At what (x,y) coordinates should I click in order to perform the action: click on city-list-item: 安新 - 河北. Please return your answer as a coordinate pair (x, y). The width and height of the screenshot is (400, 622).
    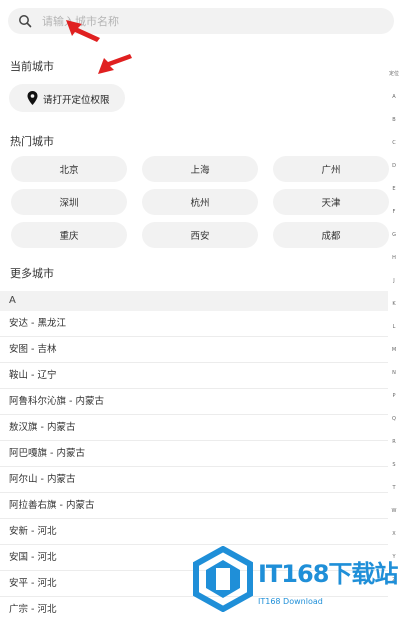
    Looking at the image, I should click on (194, 532).